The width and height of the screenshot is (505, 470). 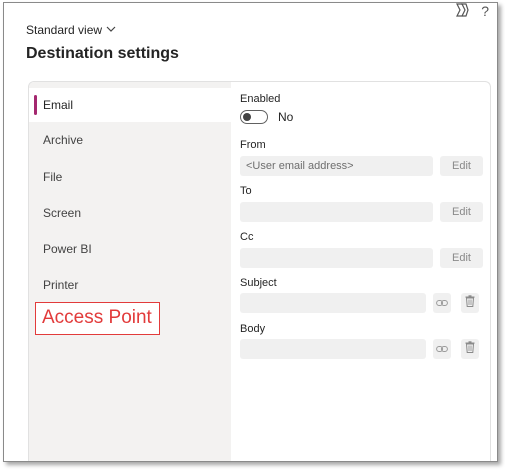 I want to click on cc-field, so click(x=336, y=258).